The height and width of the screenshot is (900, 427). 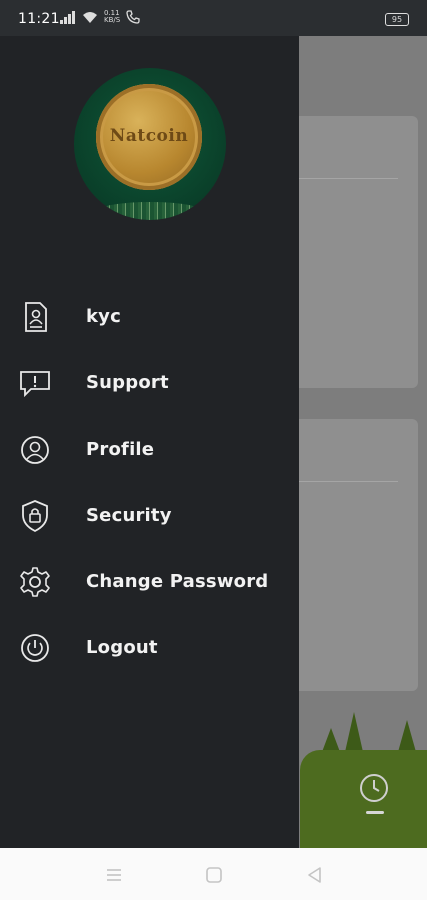 I want to click on menu-item-security: Security, so click(x=149, y=516).